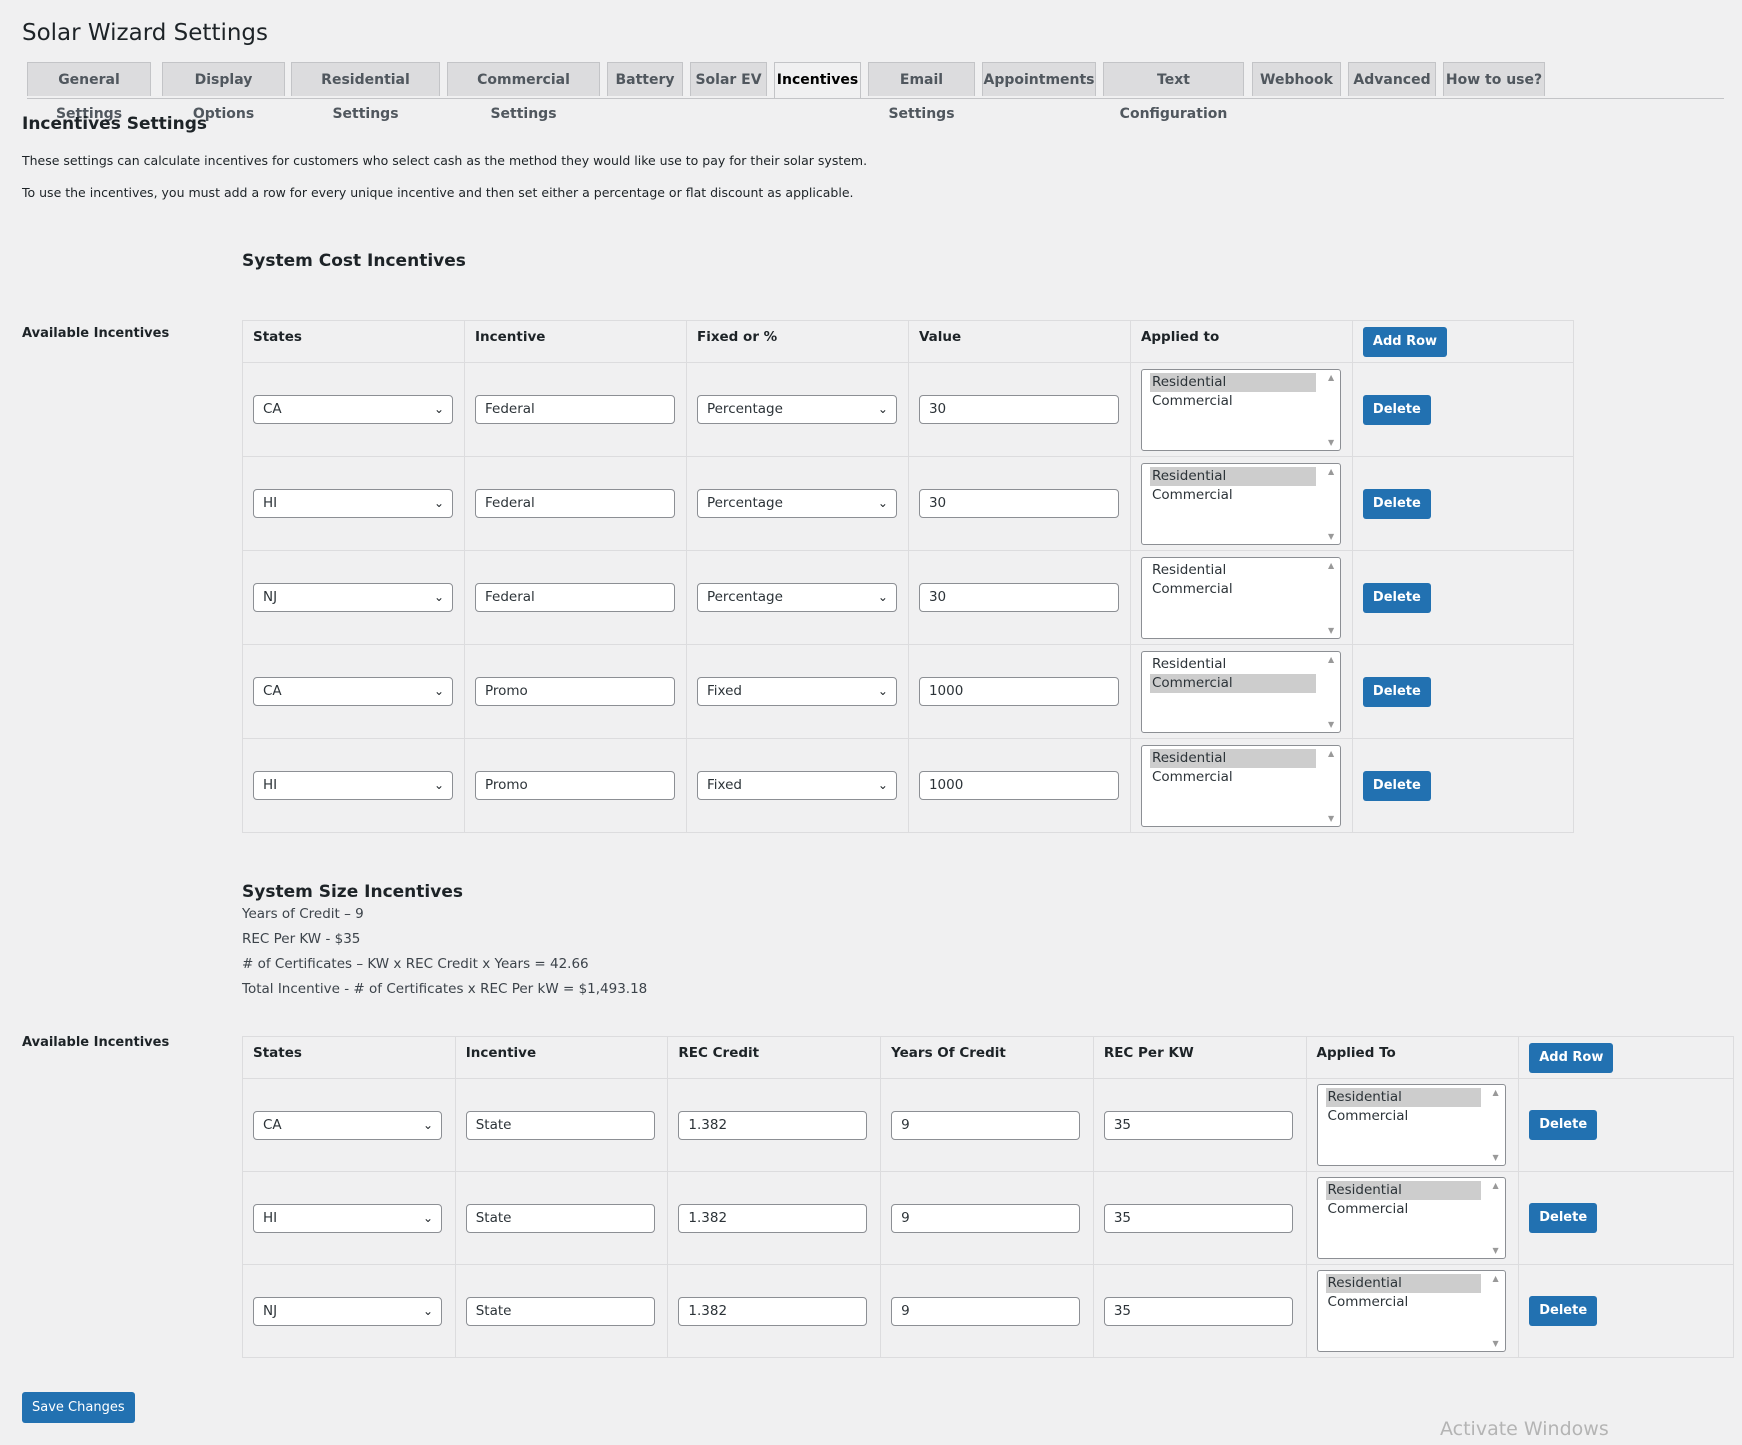 This screenshot has height=1445, width=1742. Describe the element at coordinates (89, 92) in the screenshot. I see `tab-general-settings: General Settings` at that location.